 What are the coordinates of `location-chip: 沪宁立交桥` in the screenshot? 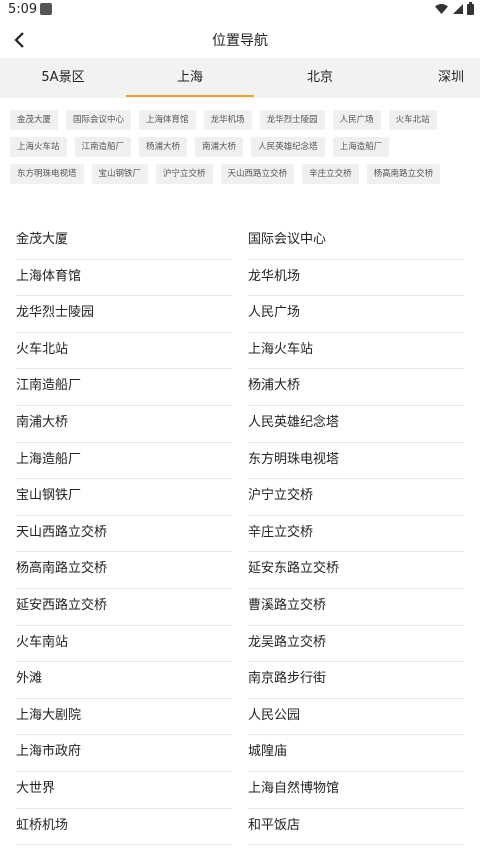 It's located at (184, 174).